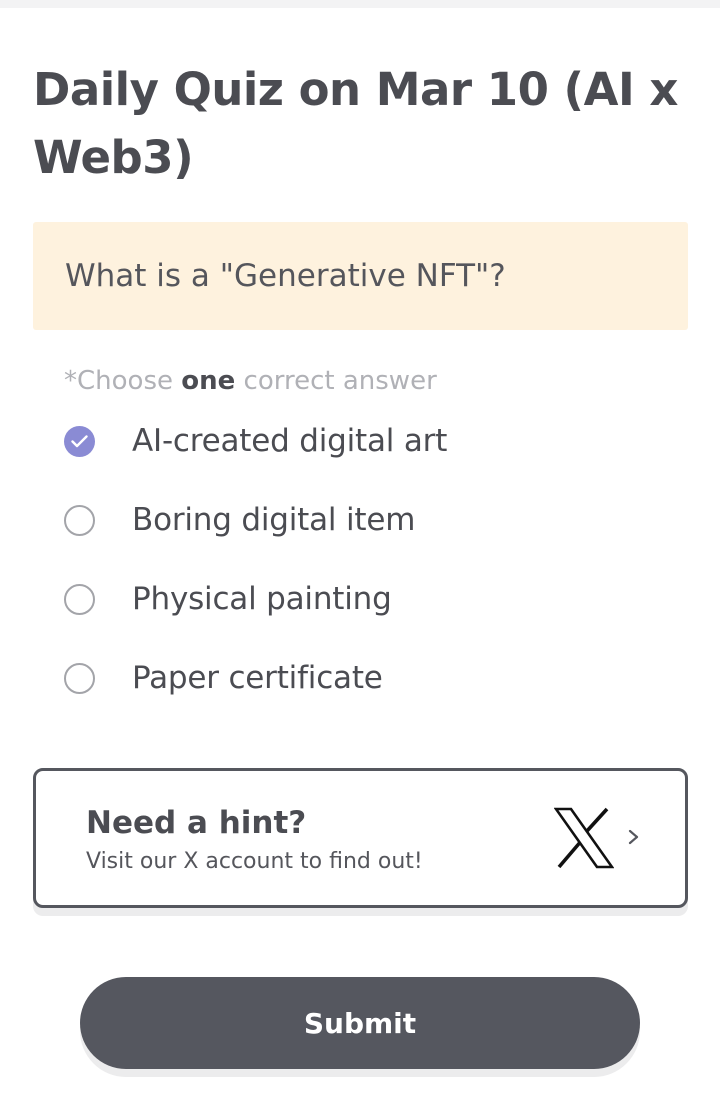  Describe the element at coordinates (584, 838) in the screenshot. I see `x-logo-icon` at that location.